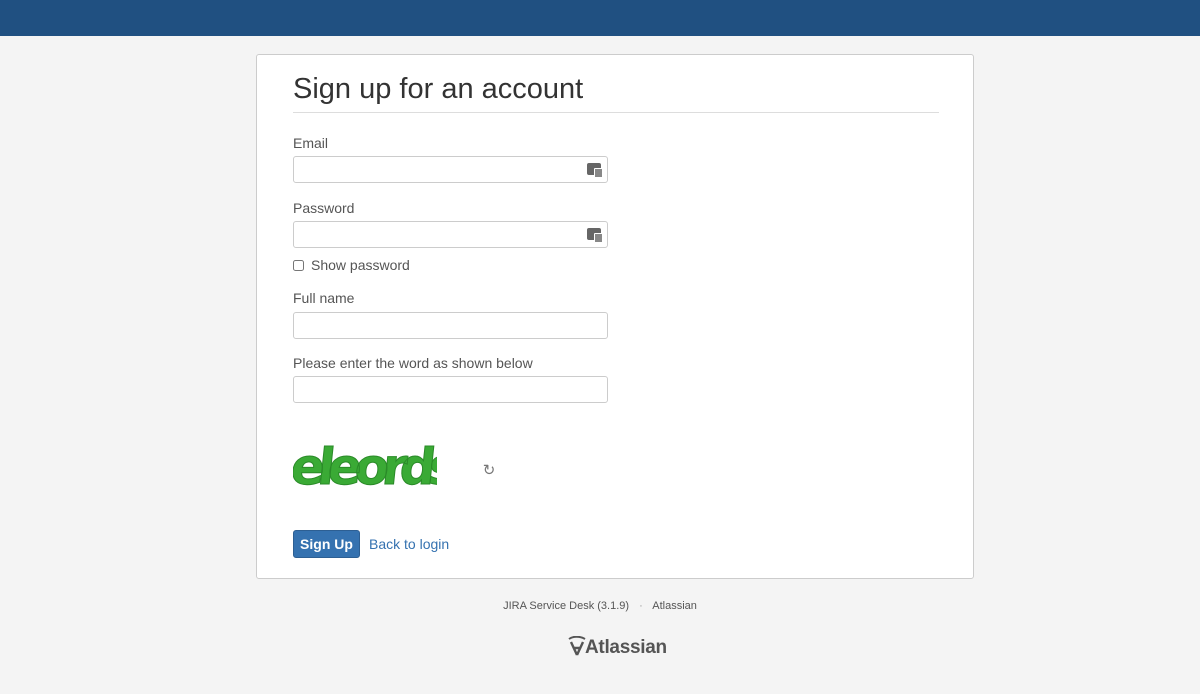  What do you see at coordinates (298, 265) in the screenshot?
I see `show-password-checkbox` at bounding box center [298, 265].